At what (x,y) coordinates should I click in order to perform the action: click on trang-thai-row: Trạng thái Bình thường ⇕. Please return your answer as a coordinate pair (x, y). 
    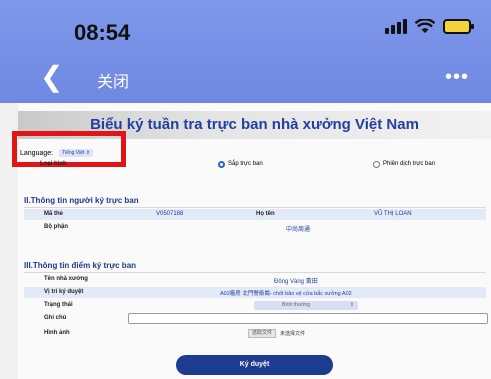
    Looking at the image, I should click on (255, 305).